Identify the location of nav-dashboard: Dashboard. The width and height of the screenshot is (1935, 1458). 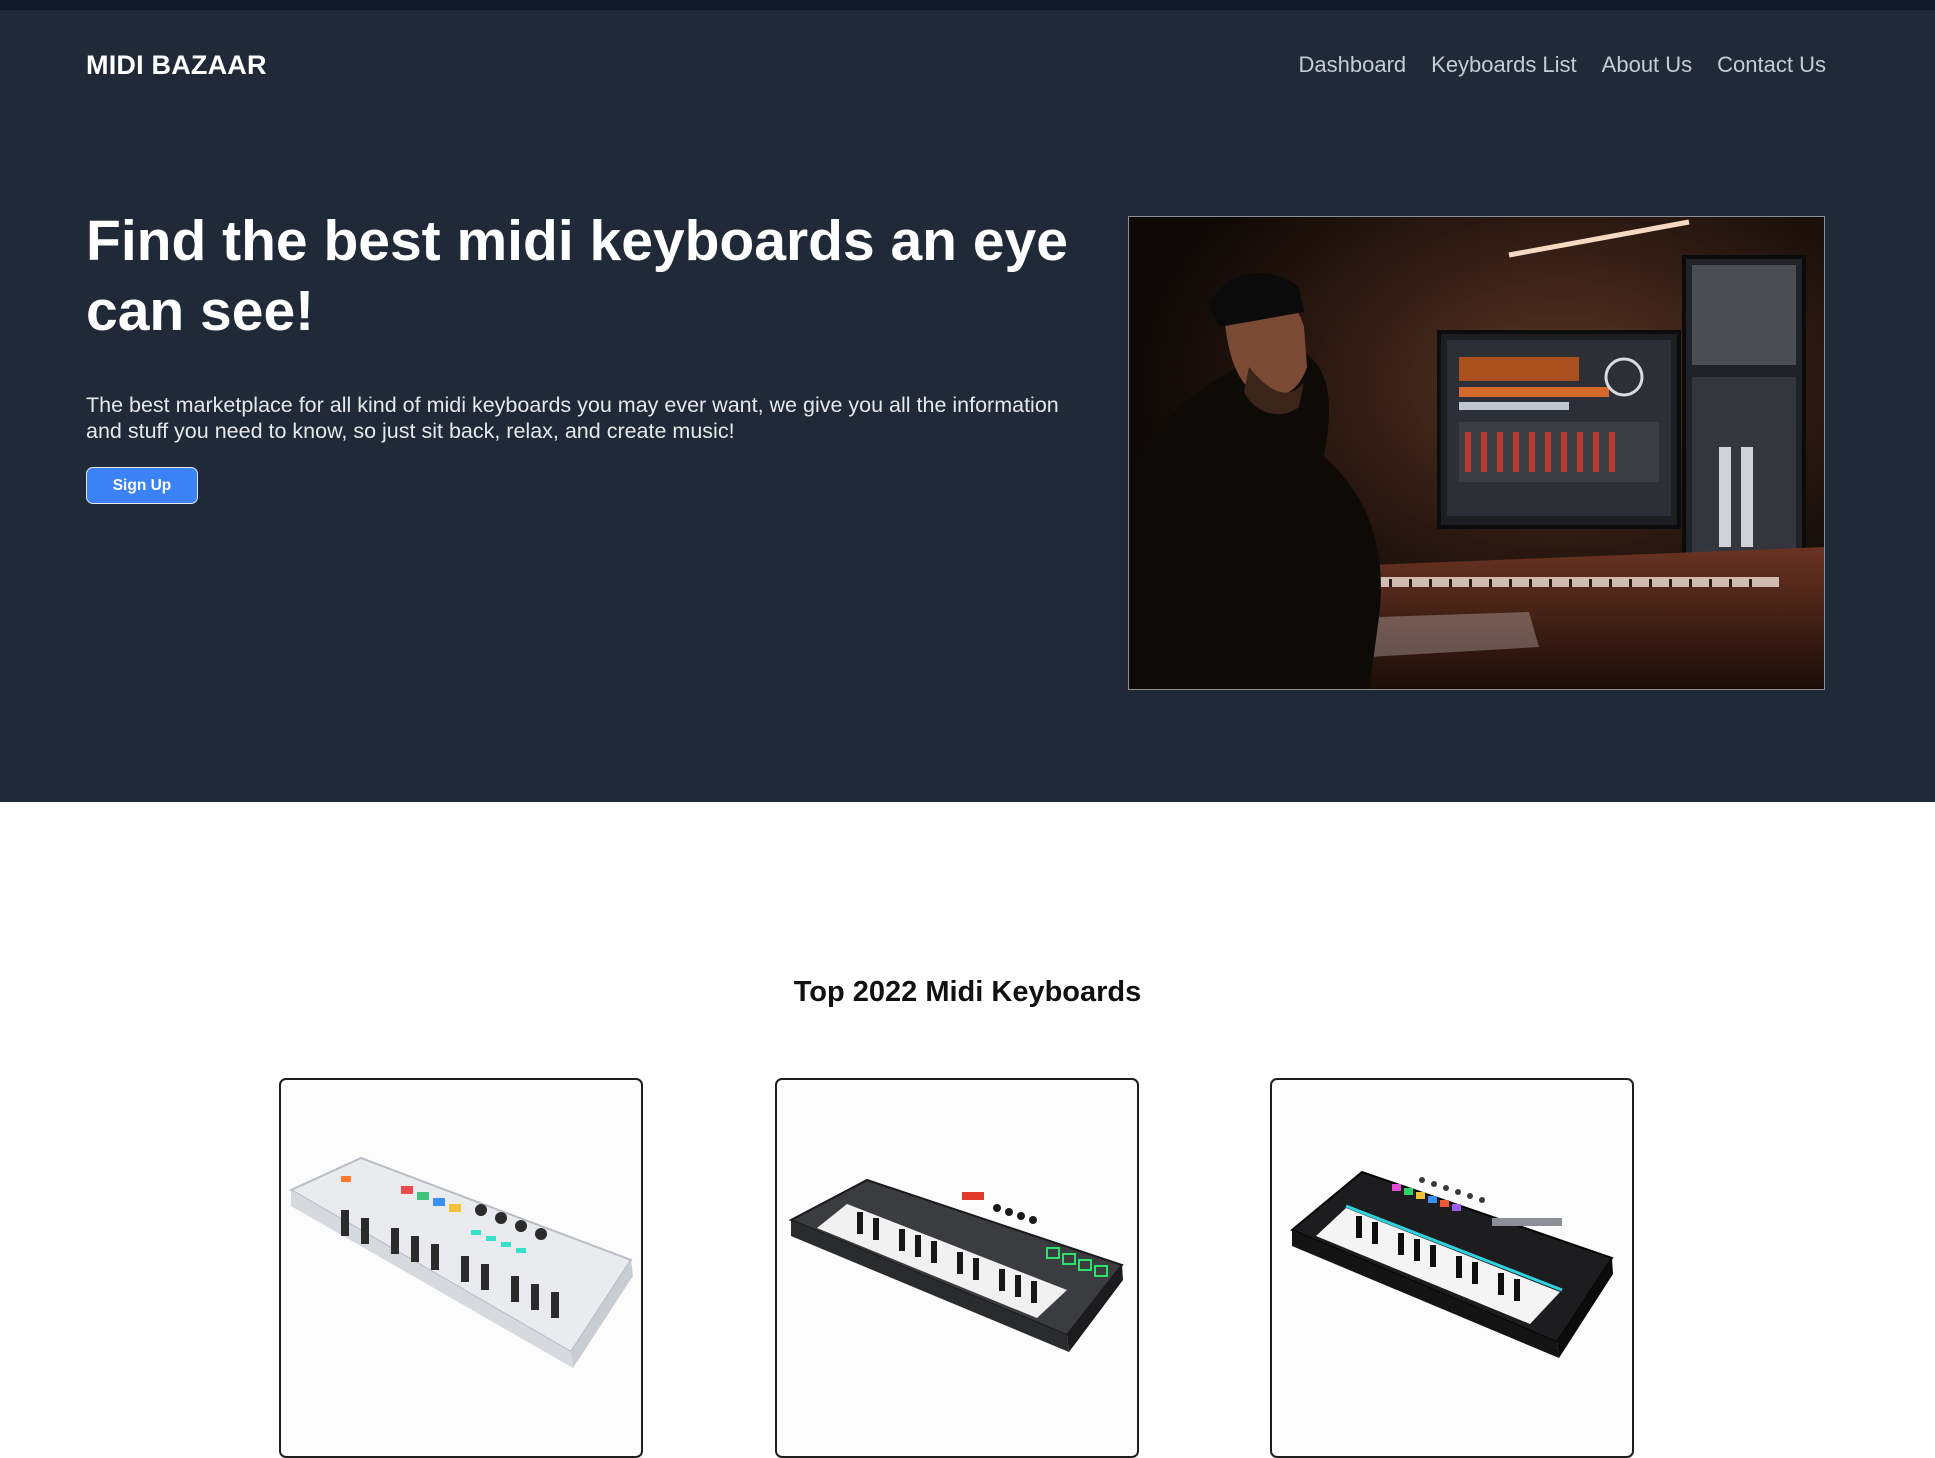
(1353, 65).